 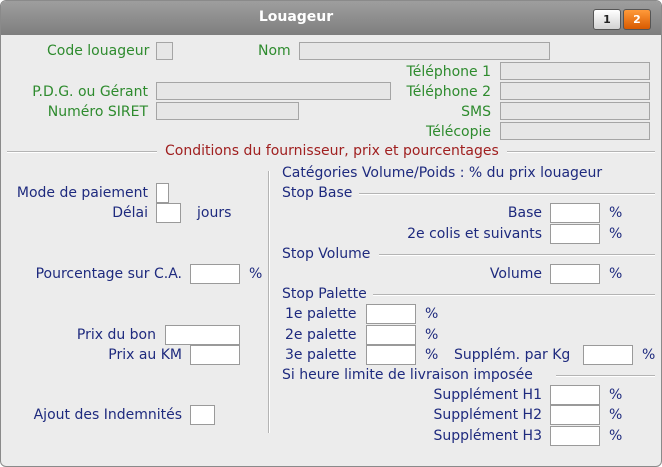 What do you see at coordinates (448, 92) in the screenshot?
I see `telephone2-label: Téléphone 2` at bounding box center [448, 92].